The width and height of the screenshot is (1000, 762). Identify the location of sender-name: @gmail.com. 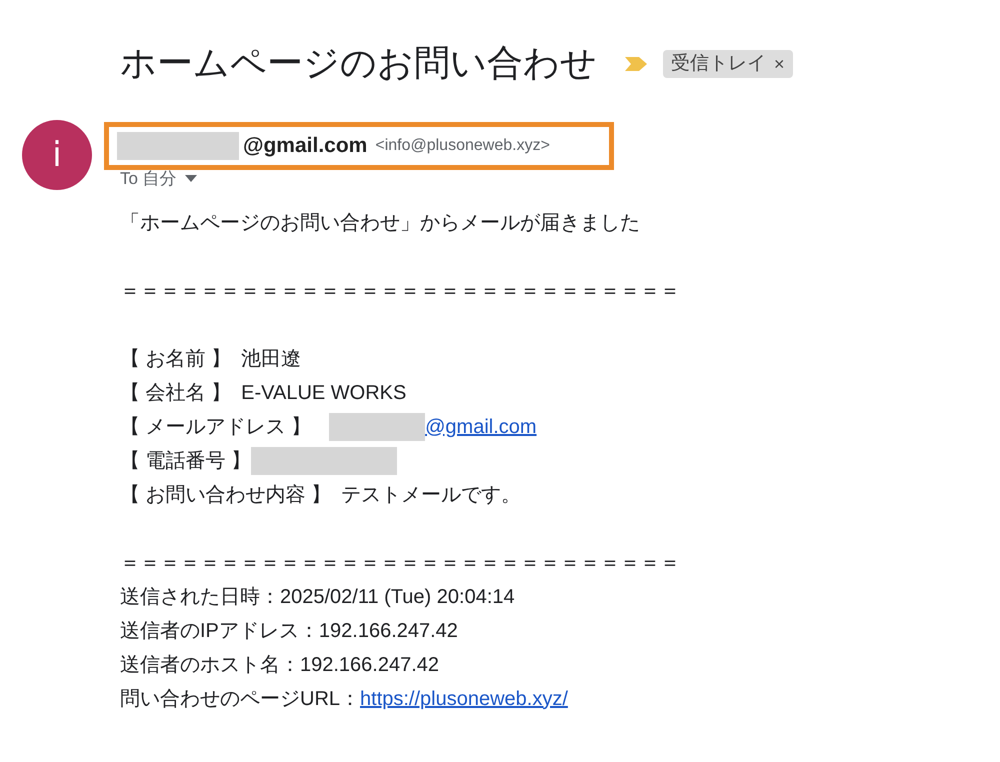
(305, 146).